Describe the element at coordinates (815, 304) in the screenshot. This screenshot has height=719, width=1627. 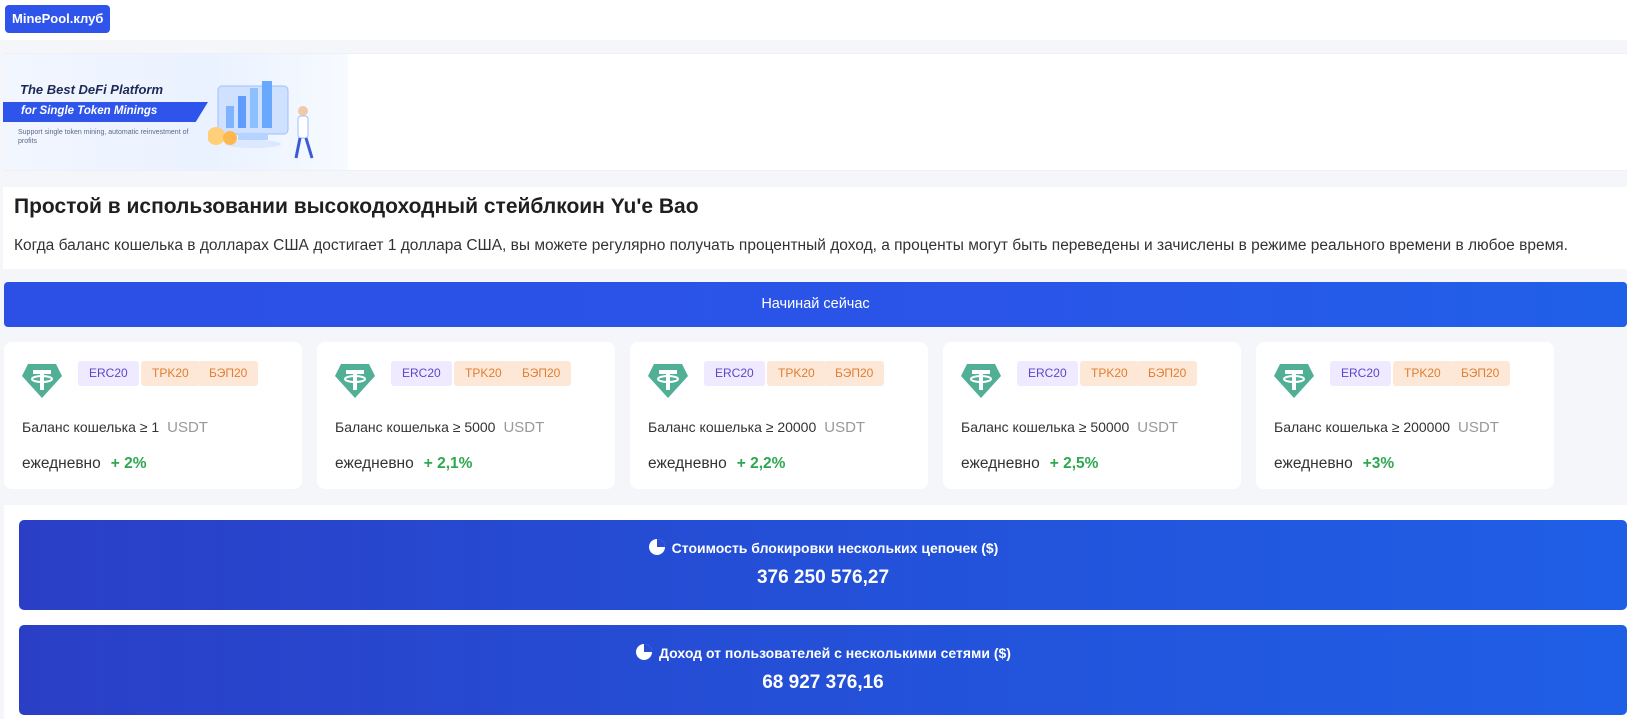
I see `start-now-button: Начинай сейчас` at that location.